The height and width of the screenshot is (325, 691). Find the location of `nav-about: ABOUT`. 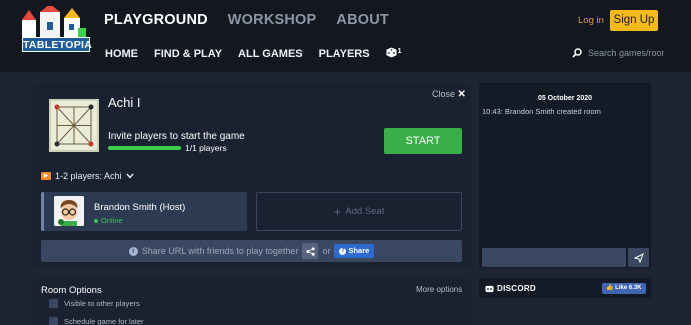

nav-about: ABOUT is located at coordinates (362, 20).